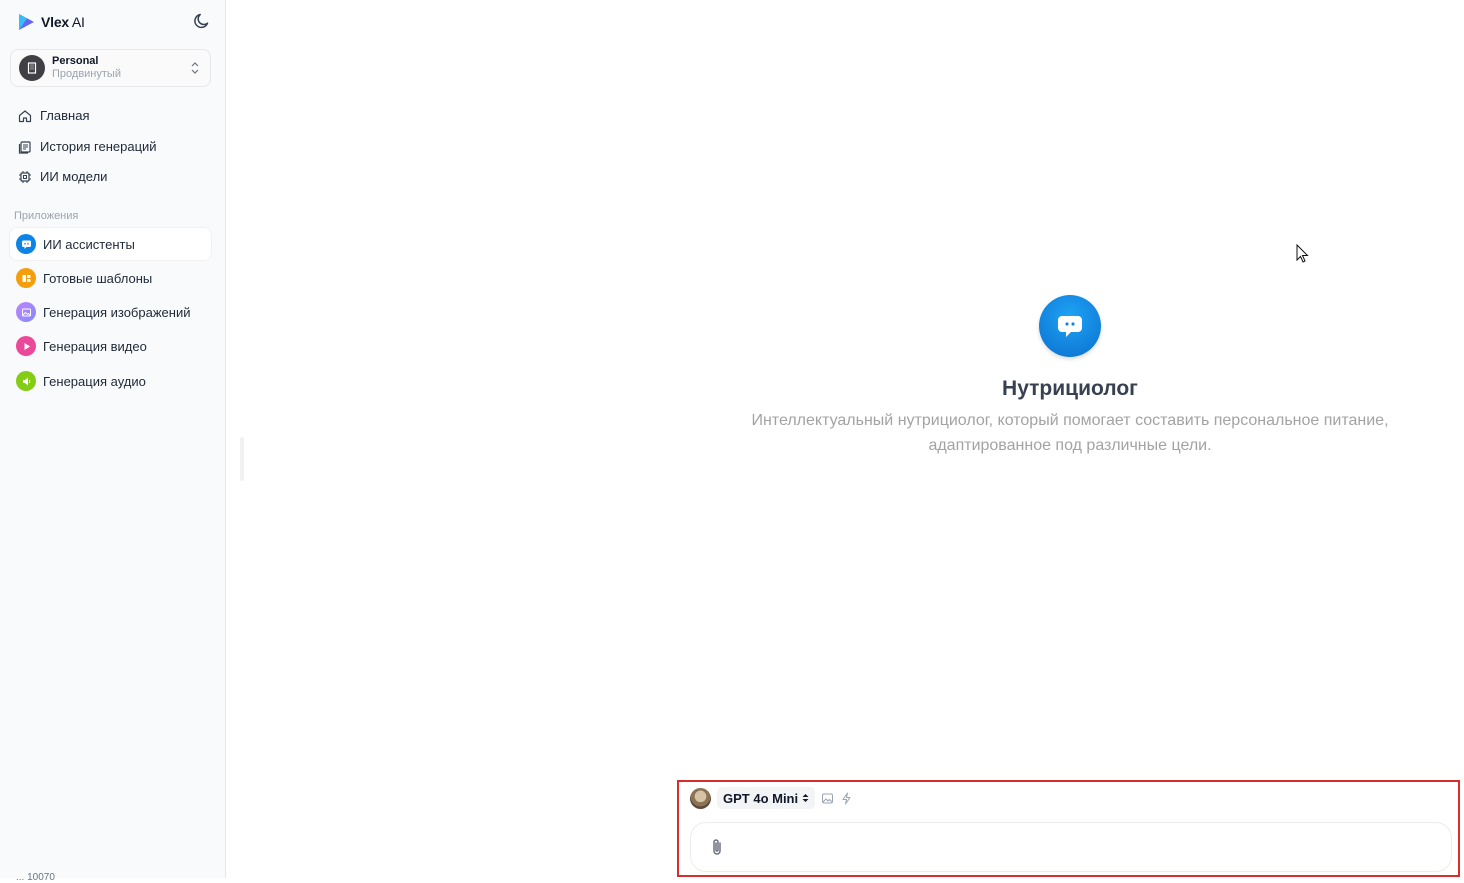  Describe the element at coordinates (86, 74) in the screenshot. I see `workspace-plan: Продвинутый` at that location.